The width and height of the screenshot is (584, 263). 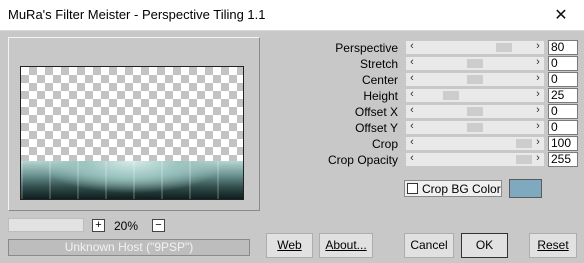 I want to click on reset-button: Reset, so click(x=553, y=245).